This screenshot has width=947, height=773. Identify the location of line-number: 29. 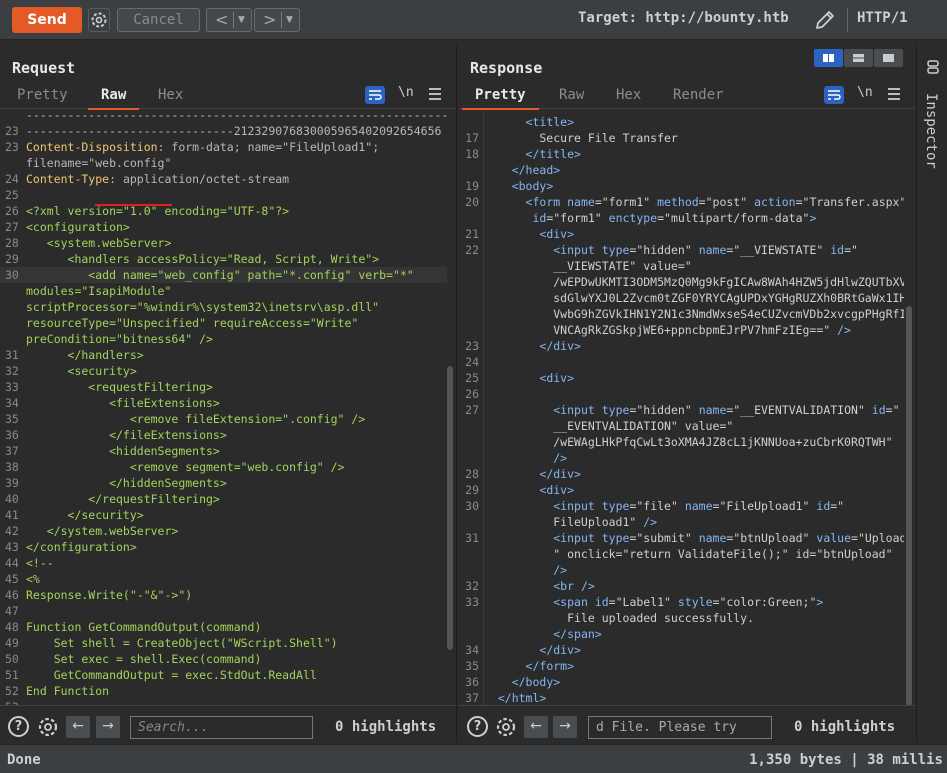
(472, 490).